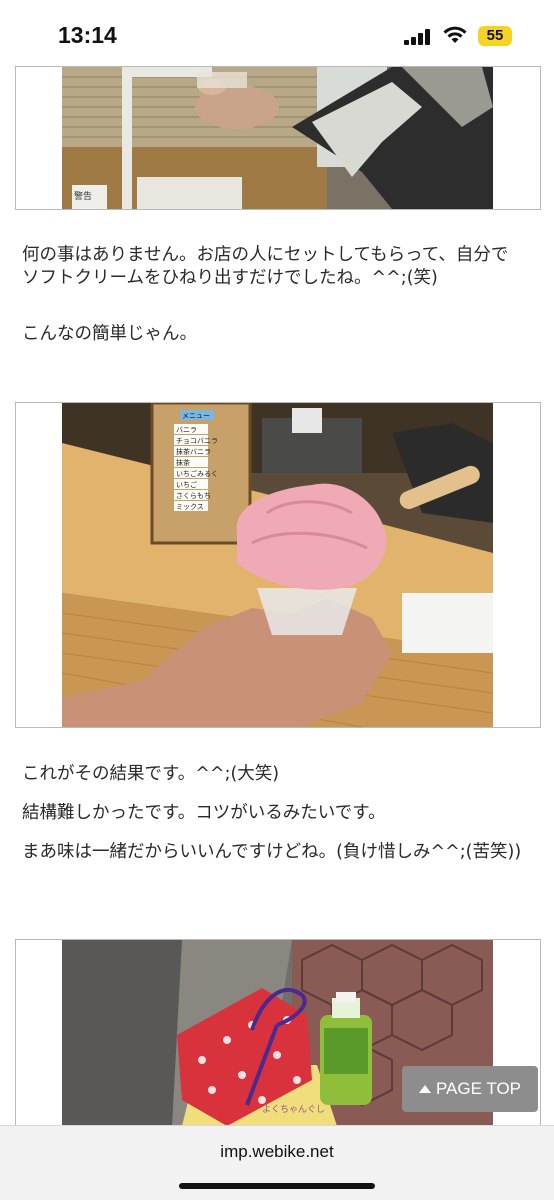 The width and height of the screenshot is (554, 1200). Describe the element at coordinates (197, 473) in the screenshot. I see `menu-item: いちごみるく` at that location.